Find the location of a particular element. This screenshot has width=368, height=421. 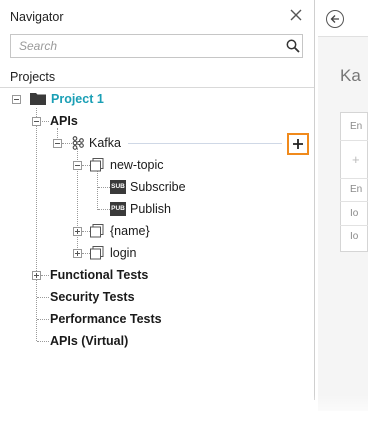

subscribe-badge-icon: SUB is located at coordinates (118, 187).